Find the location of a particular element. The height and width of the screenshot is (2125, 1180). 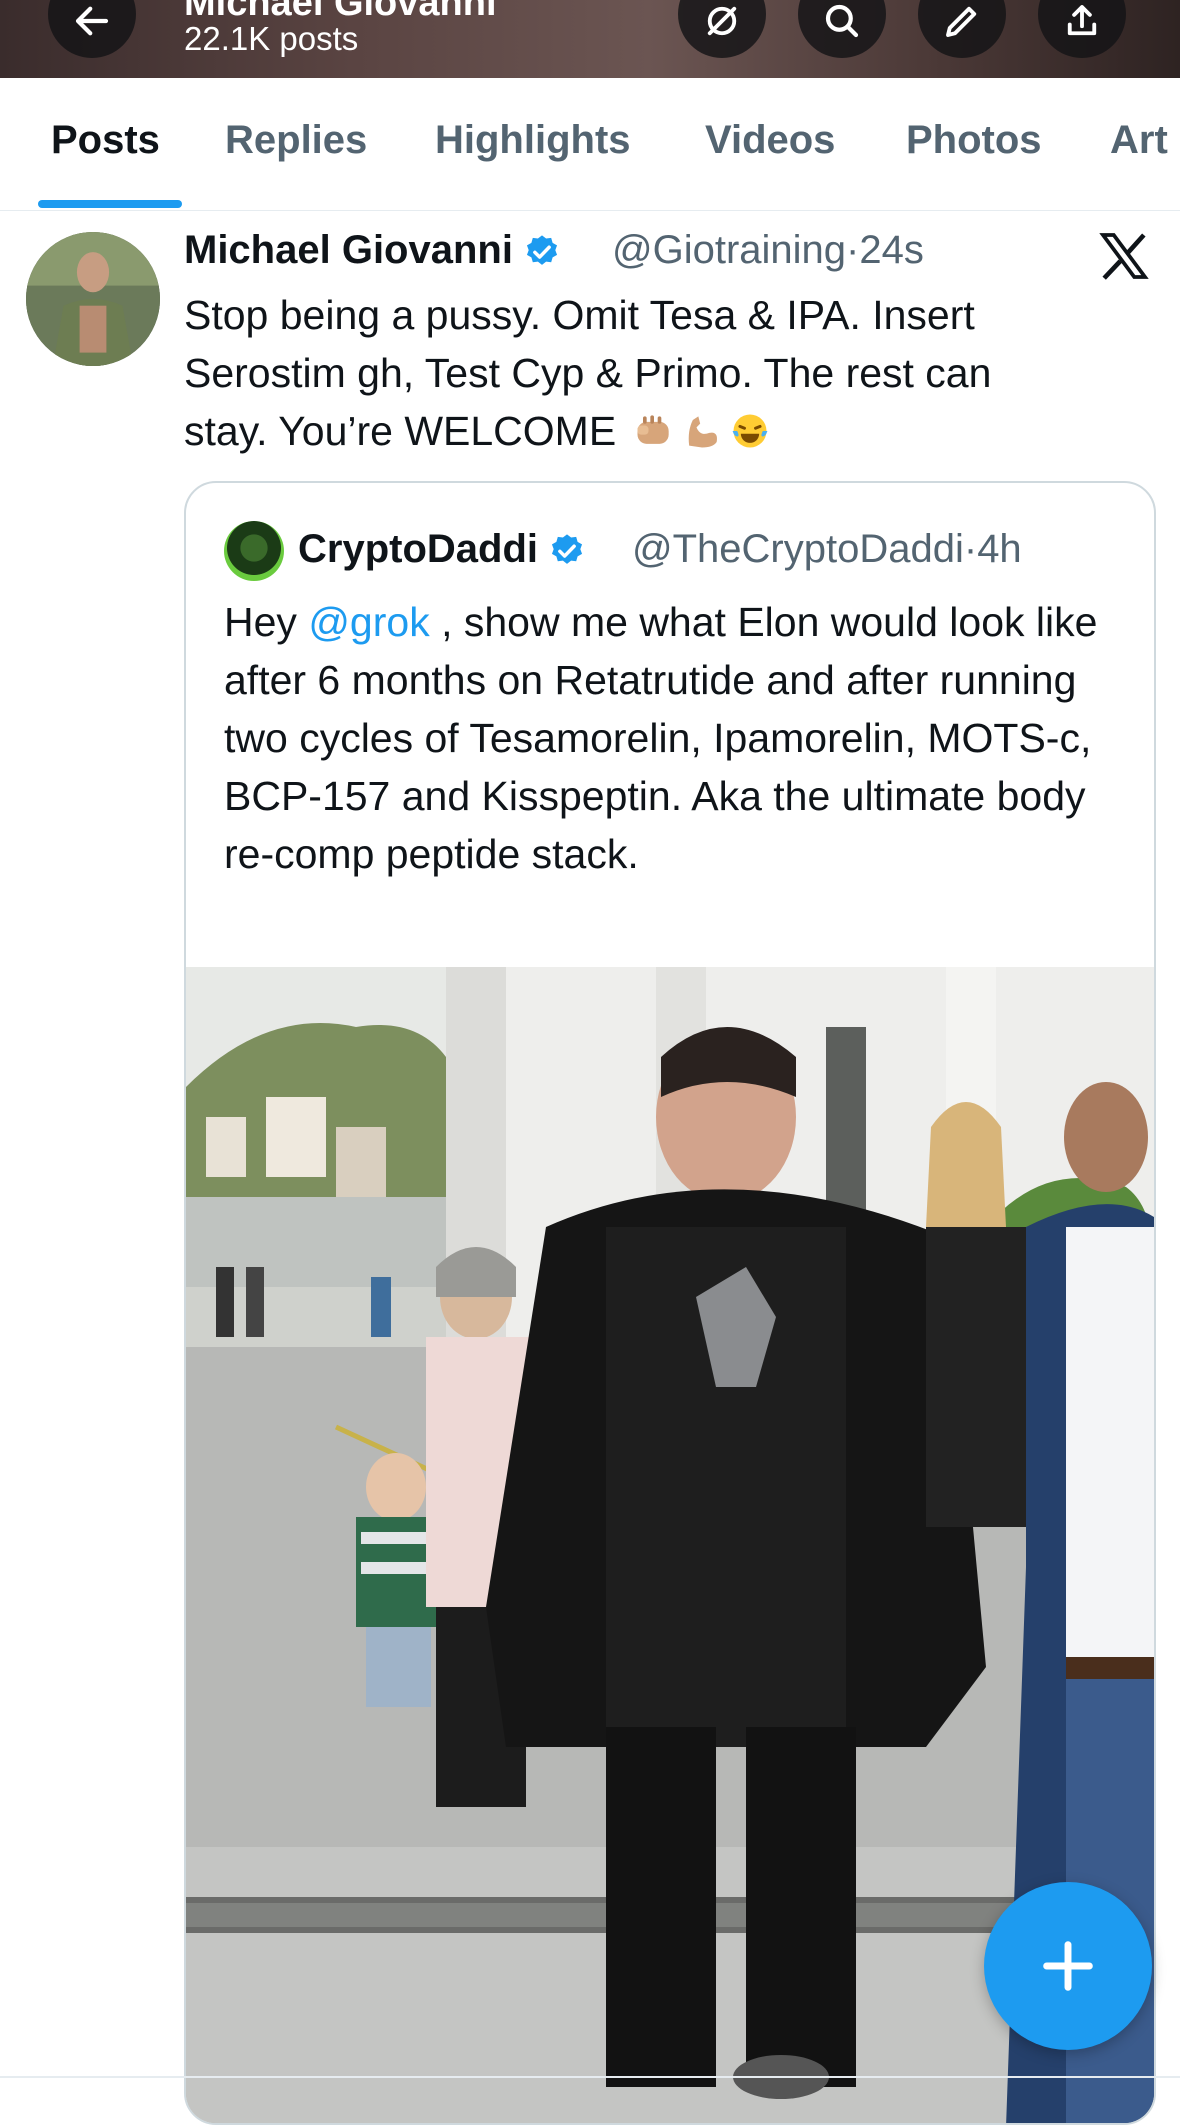

edit-button is located at coordinates (962, 29).